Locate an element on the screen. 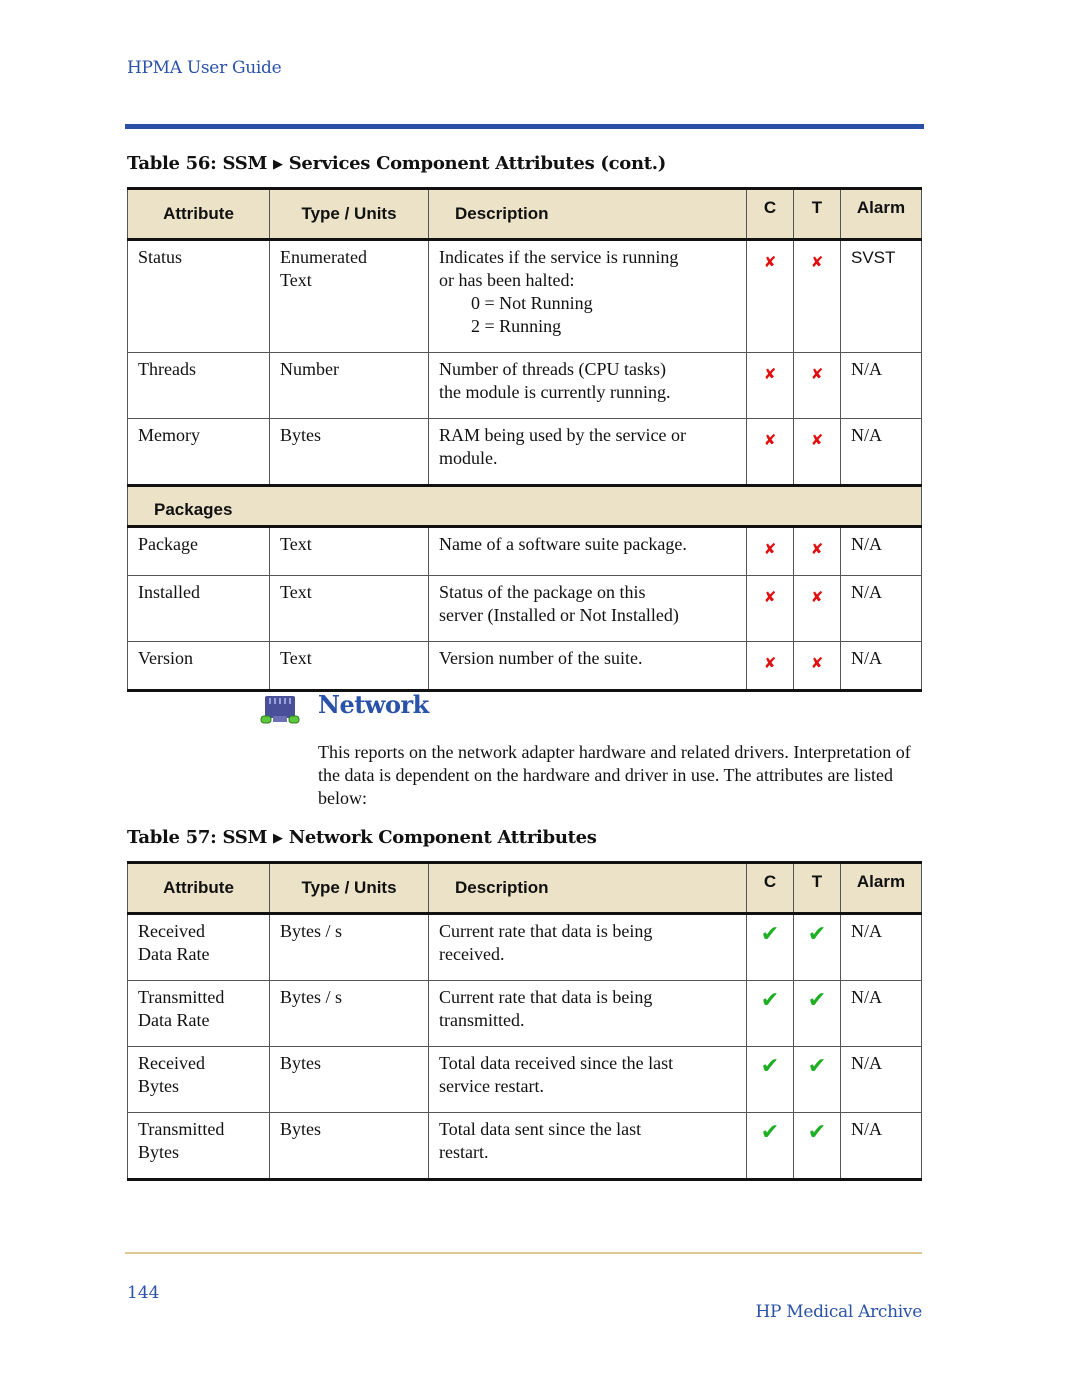 This screenshot has width=1080, height=1397. description-cell-line: server (Installed or Not Installed) is located at coordinates (559, 615).